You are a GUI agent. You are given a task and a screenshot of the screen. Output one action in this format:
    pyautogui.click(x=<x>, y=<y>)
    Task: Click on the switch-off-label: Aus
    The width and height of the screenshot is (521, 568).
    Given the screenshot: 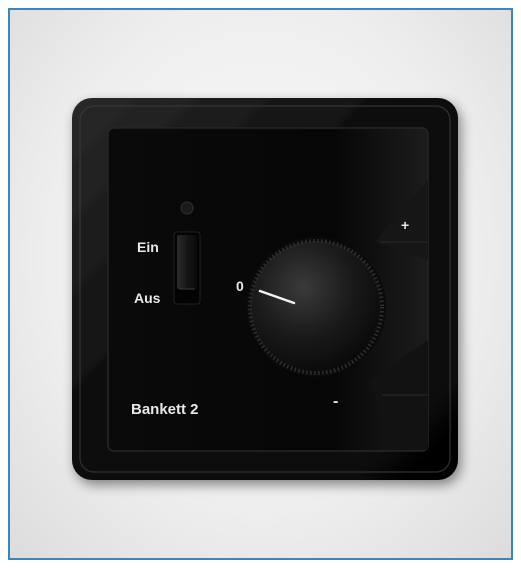 What is the action you would take?
    pyautogui.click(x=147, y=298)
    